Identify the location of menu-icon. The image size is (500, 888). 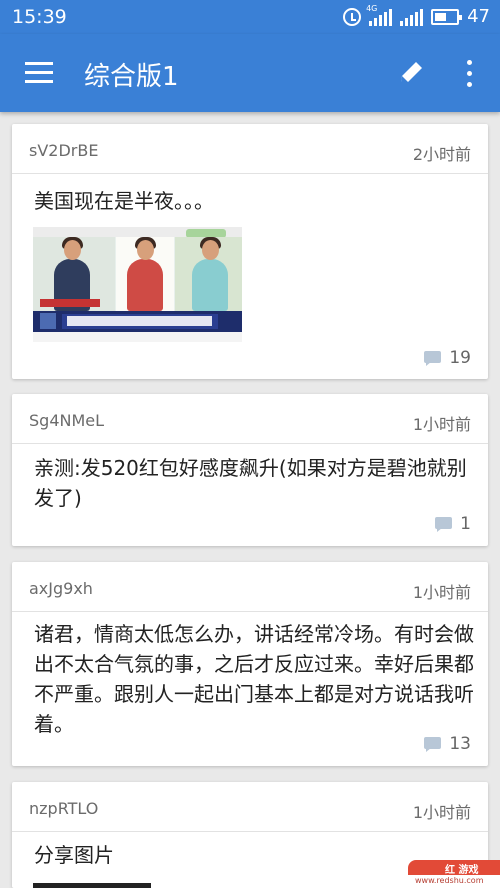
(39, 73).